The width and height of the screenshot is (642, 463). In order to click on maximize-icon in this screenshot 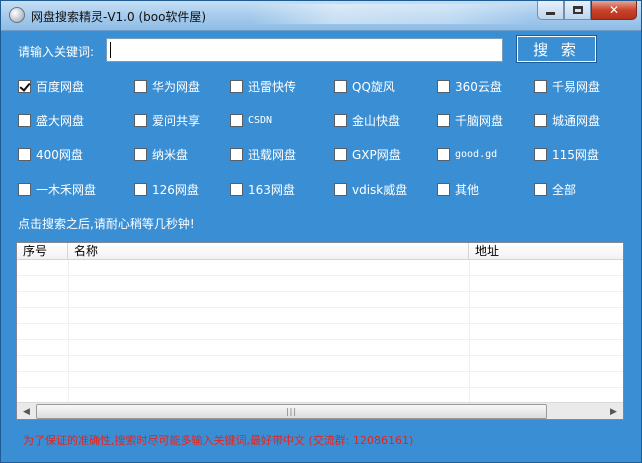, I will do `click(577, 10)`.